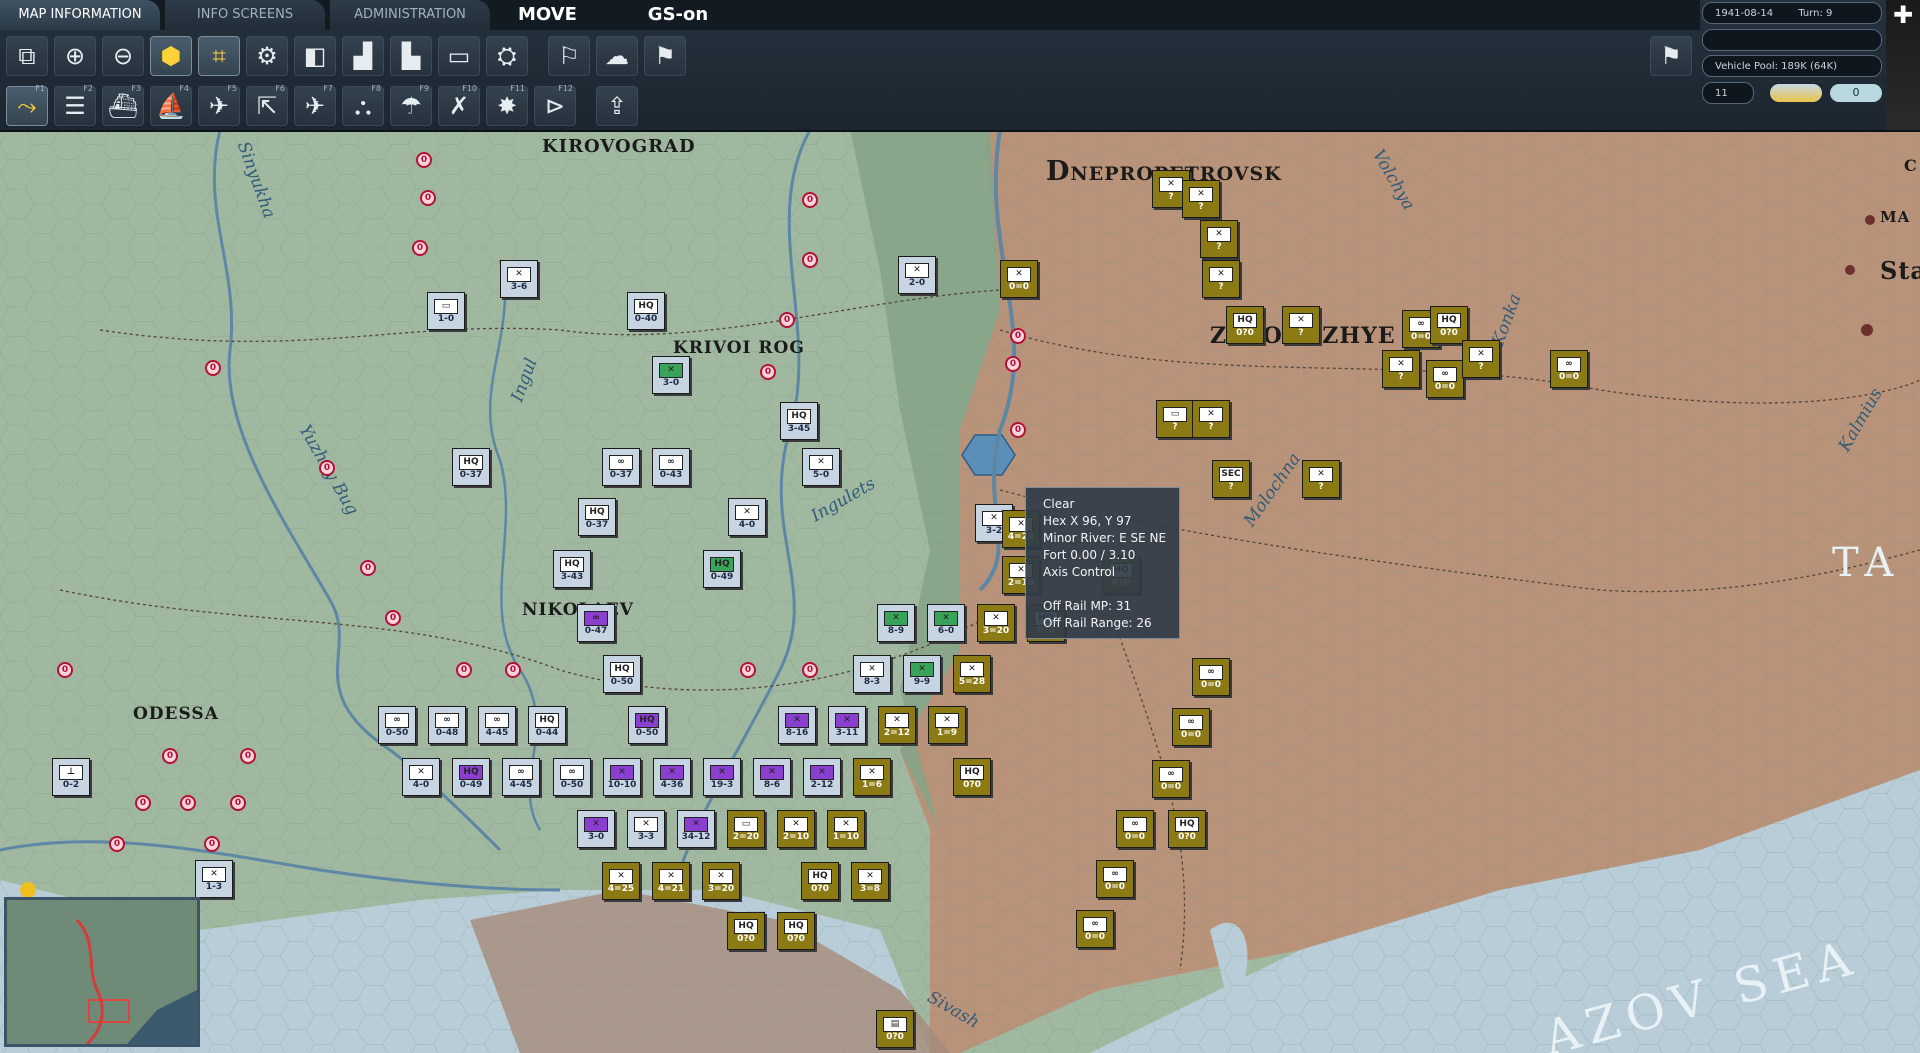 This screenshot has height=1053, width=1920. Describe the element at coordinates (547, 725) in the screenshot. I see `unit-counter: HQ 0-44` at that location.